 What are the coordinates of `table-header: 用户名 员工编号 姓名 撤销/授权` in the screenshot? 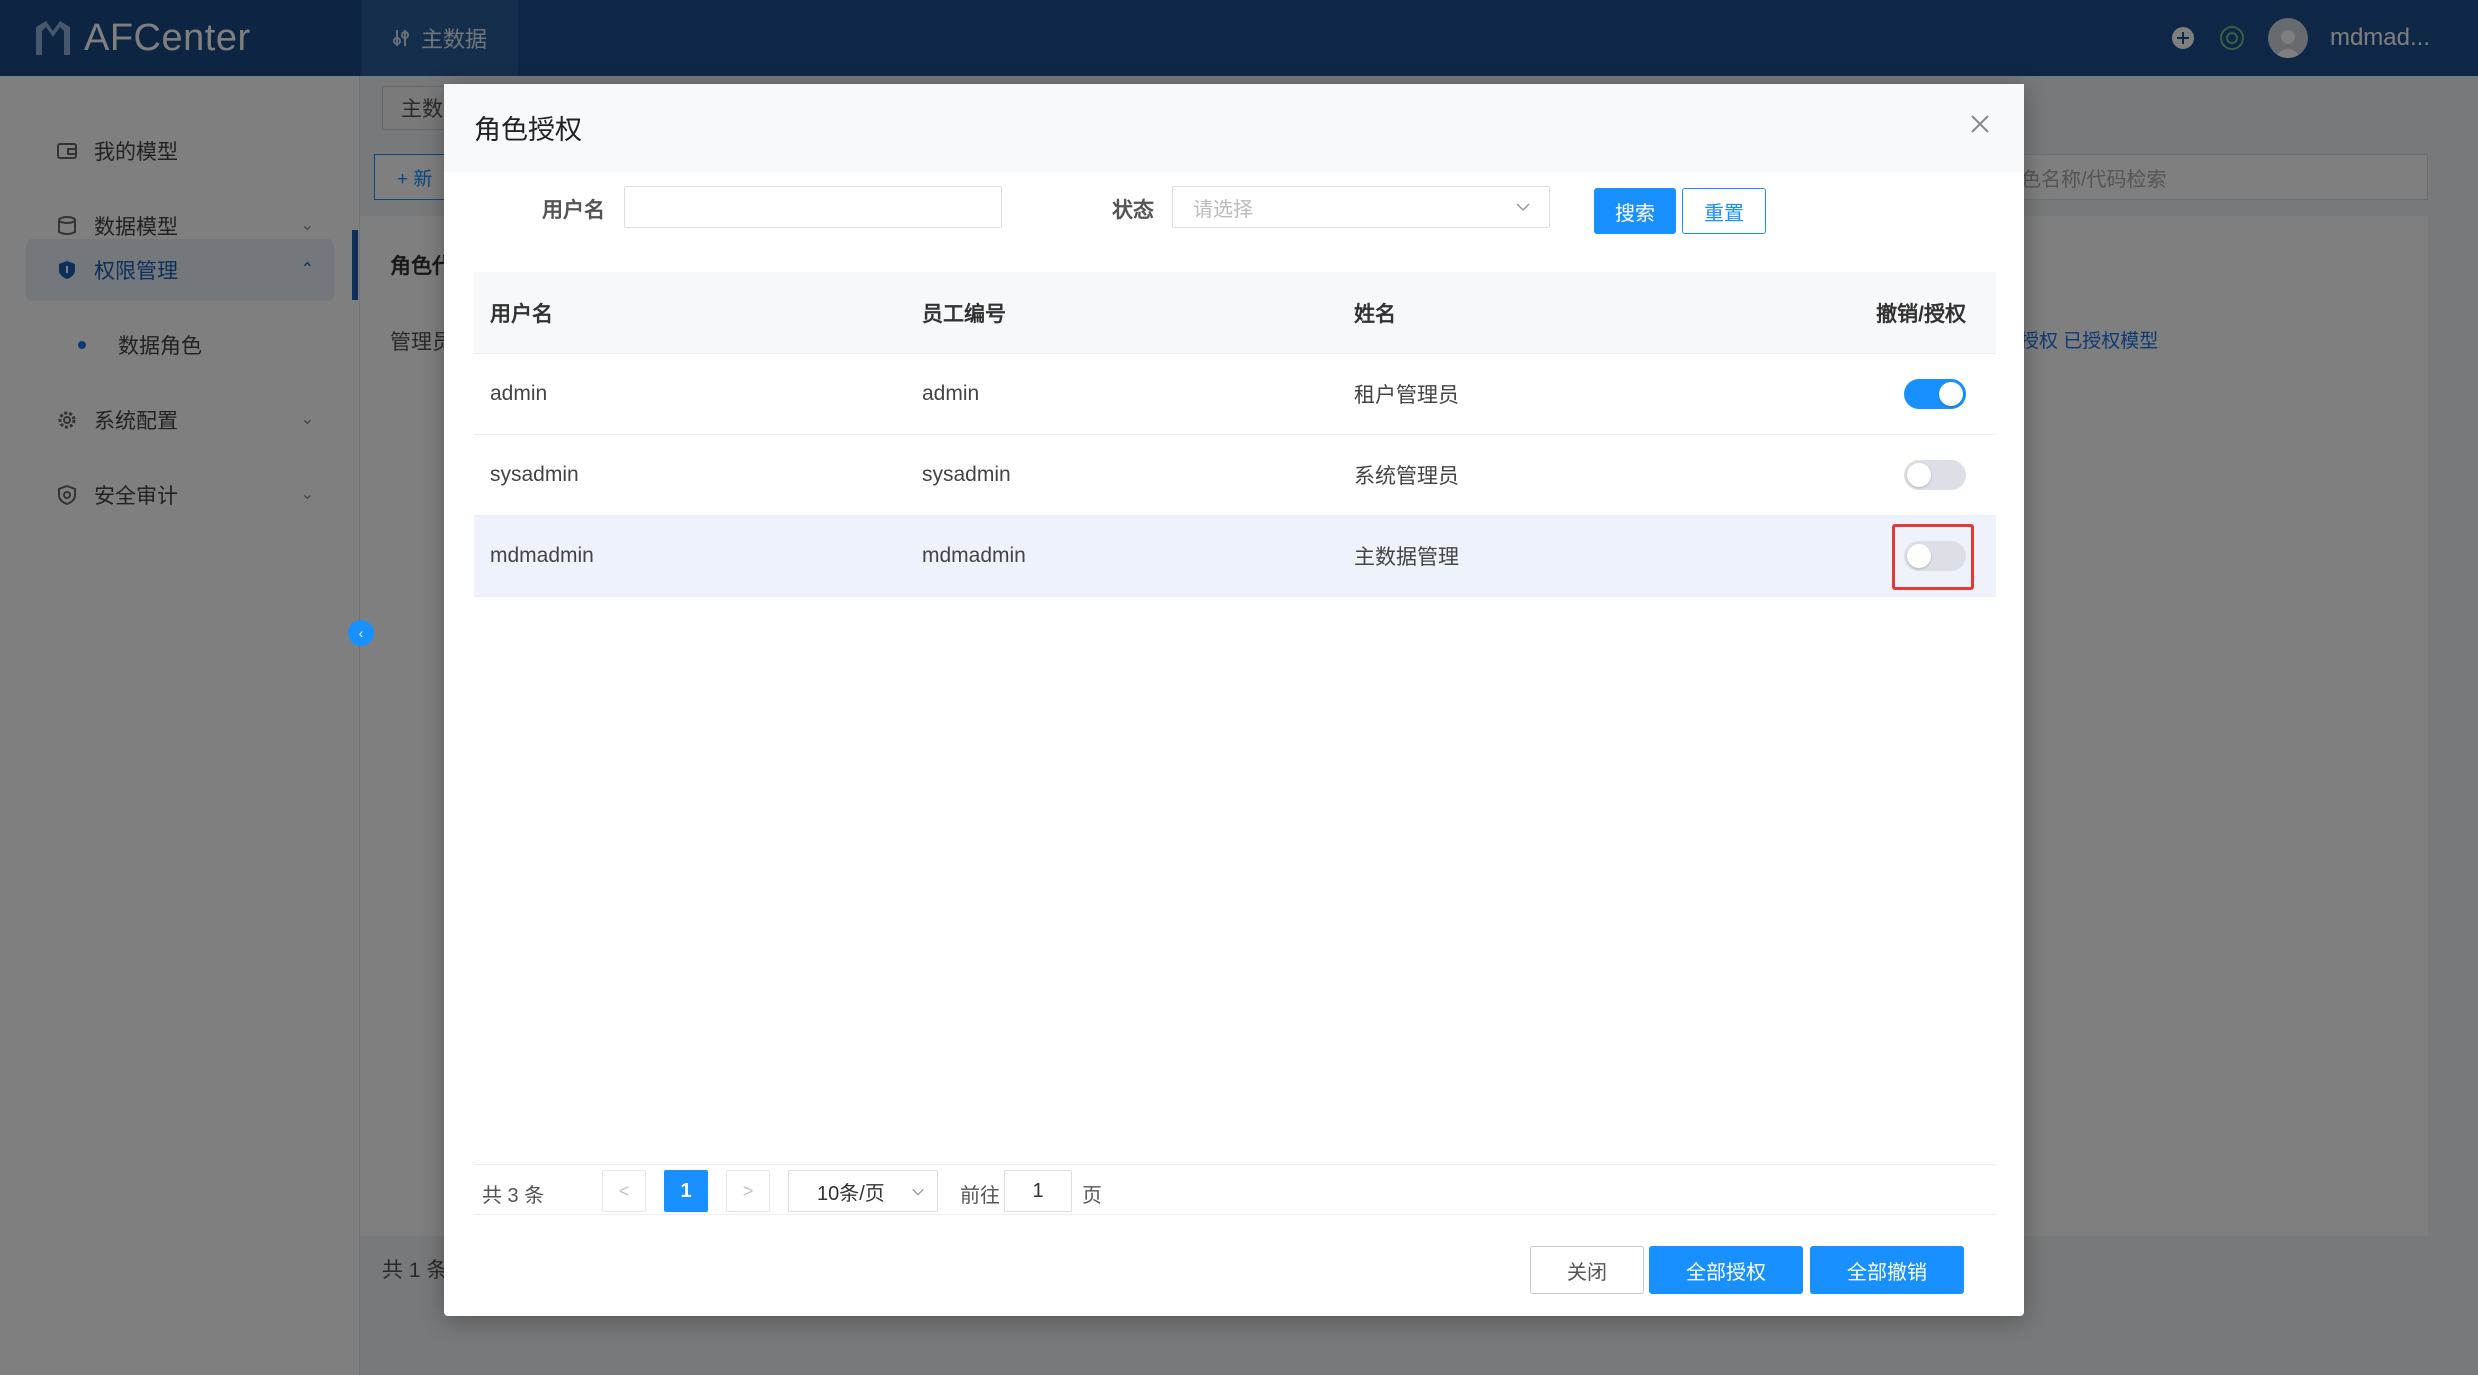 It's located at (1235, 313).